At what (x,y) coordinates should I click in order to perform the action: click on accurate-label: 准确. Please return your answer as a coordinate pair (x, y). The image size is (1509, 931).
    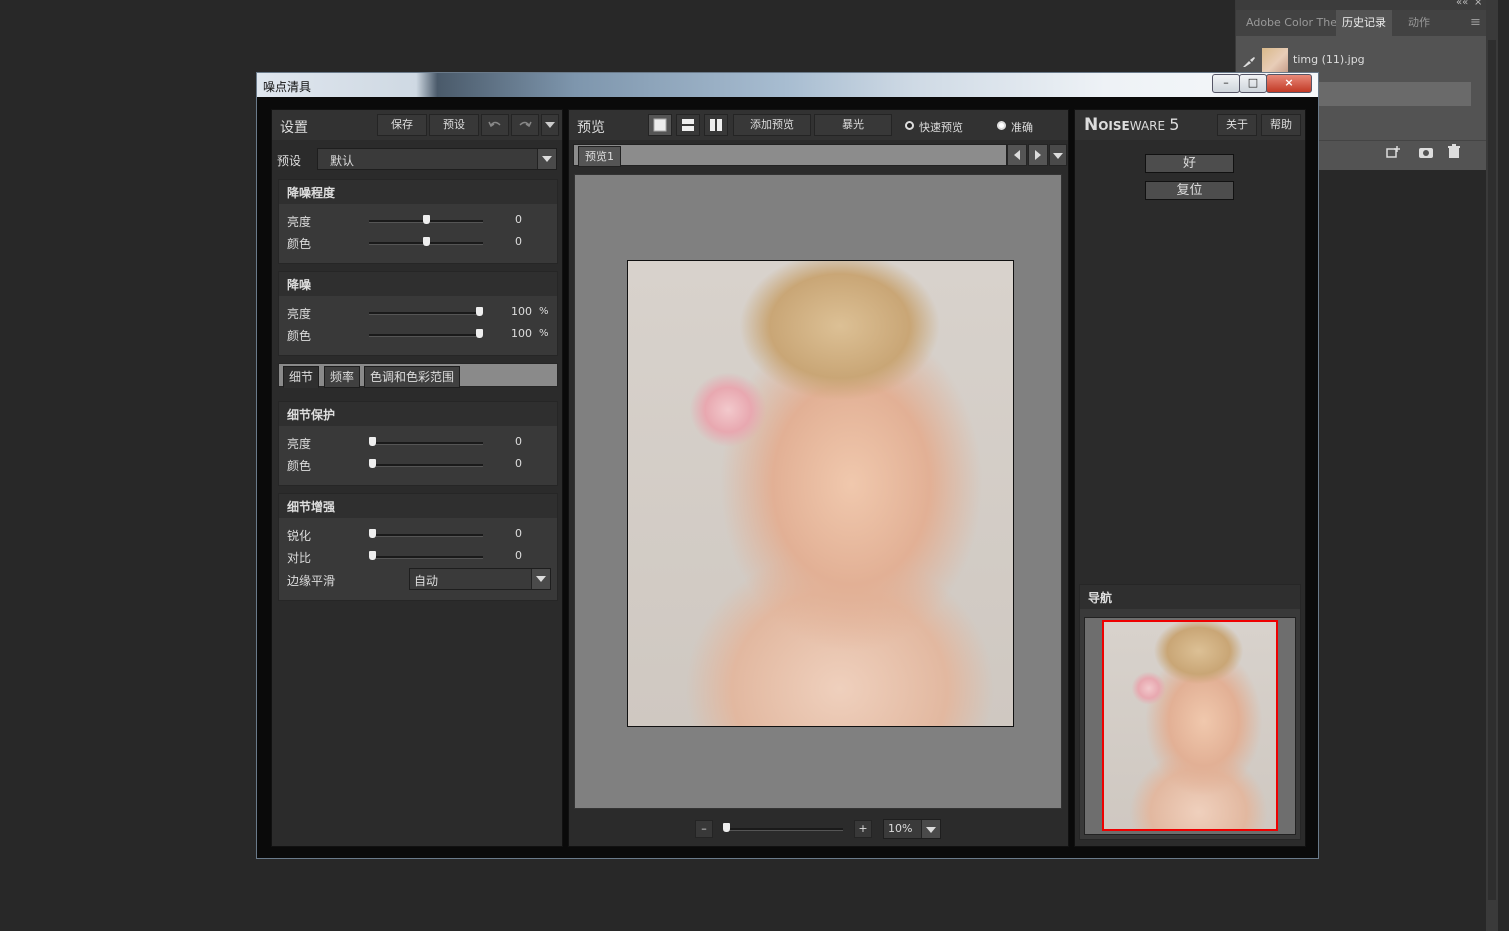
    Looking at the image, I should click on (1022, 127).